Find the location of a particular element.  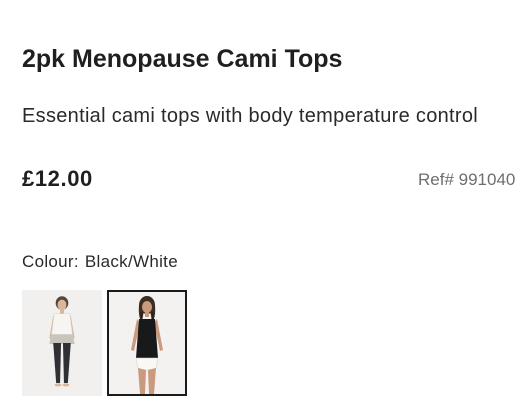

product-title: 2pk Menopause Cami Tops is located at coordinates (182, 59).